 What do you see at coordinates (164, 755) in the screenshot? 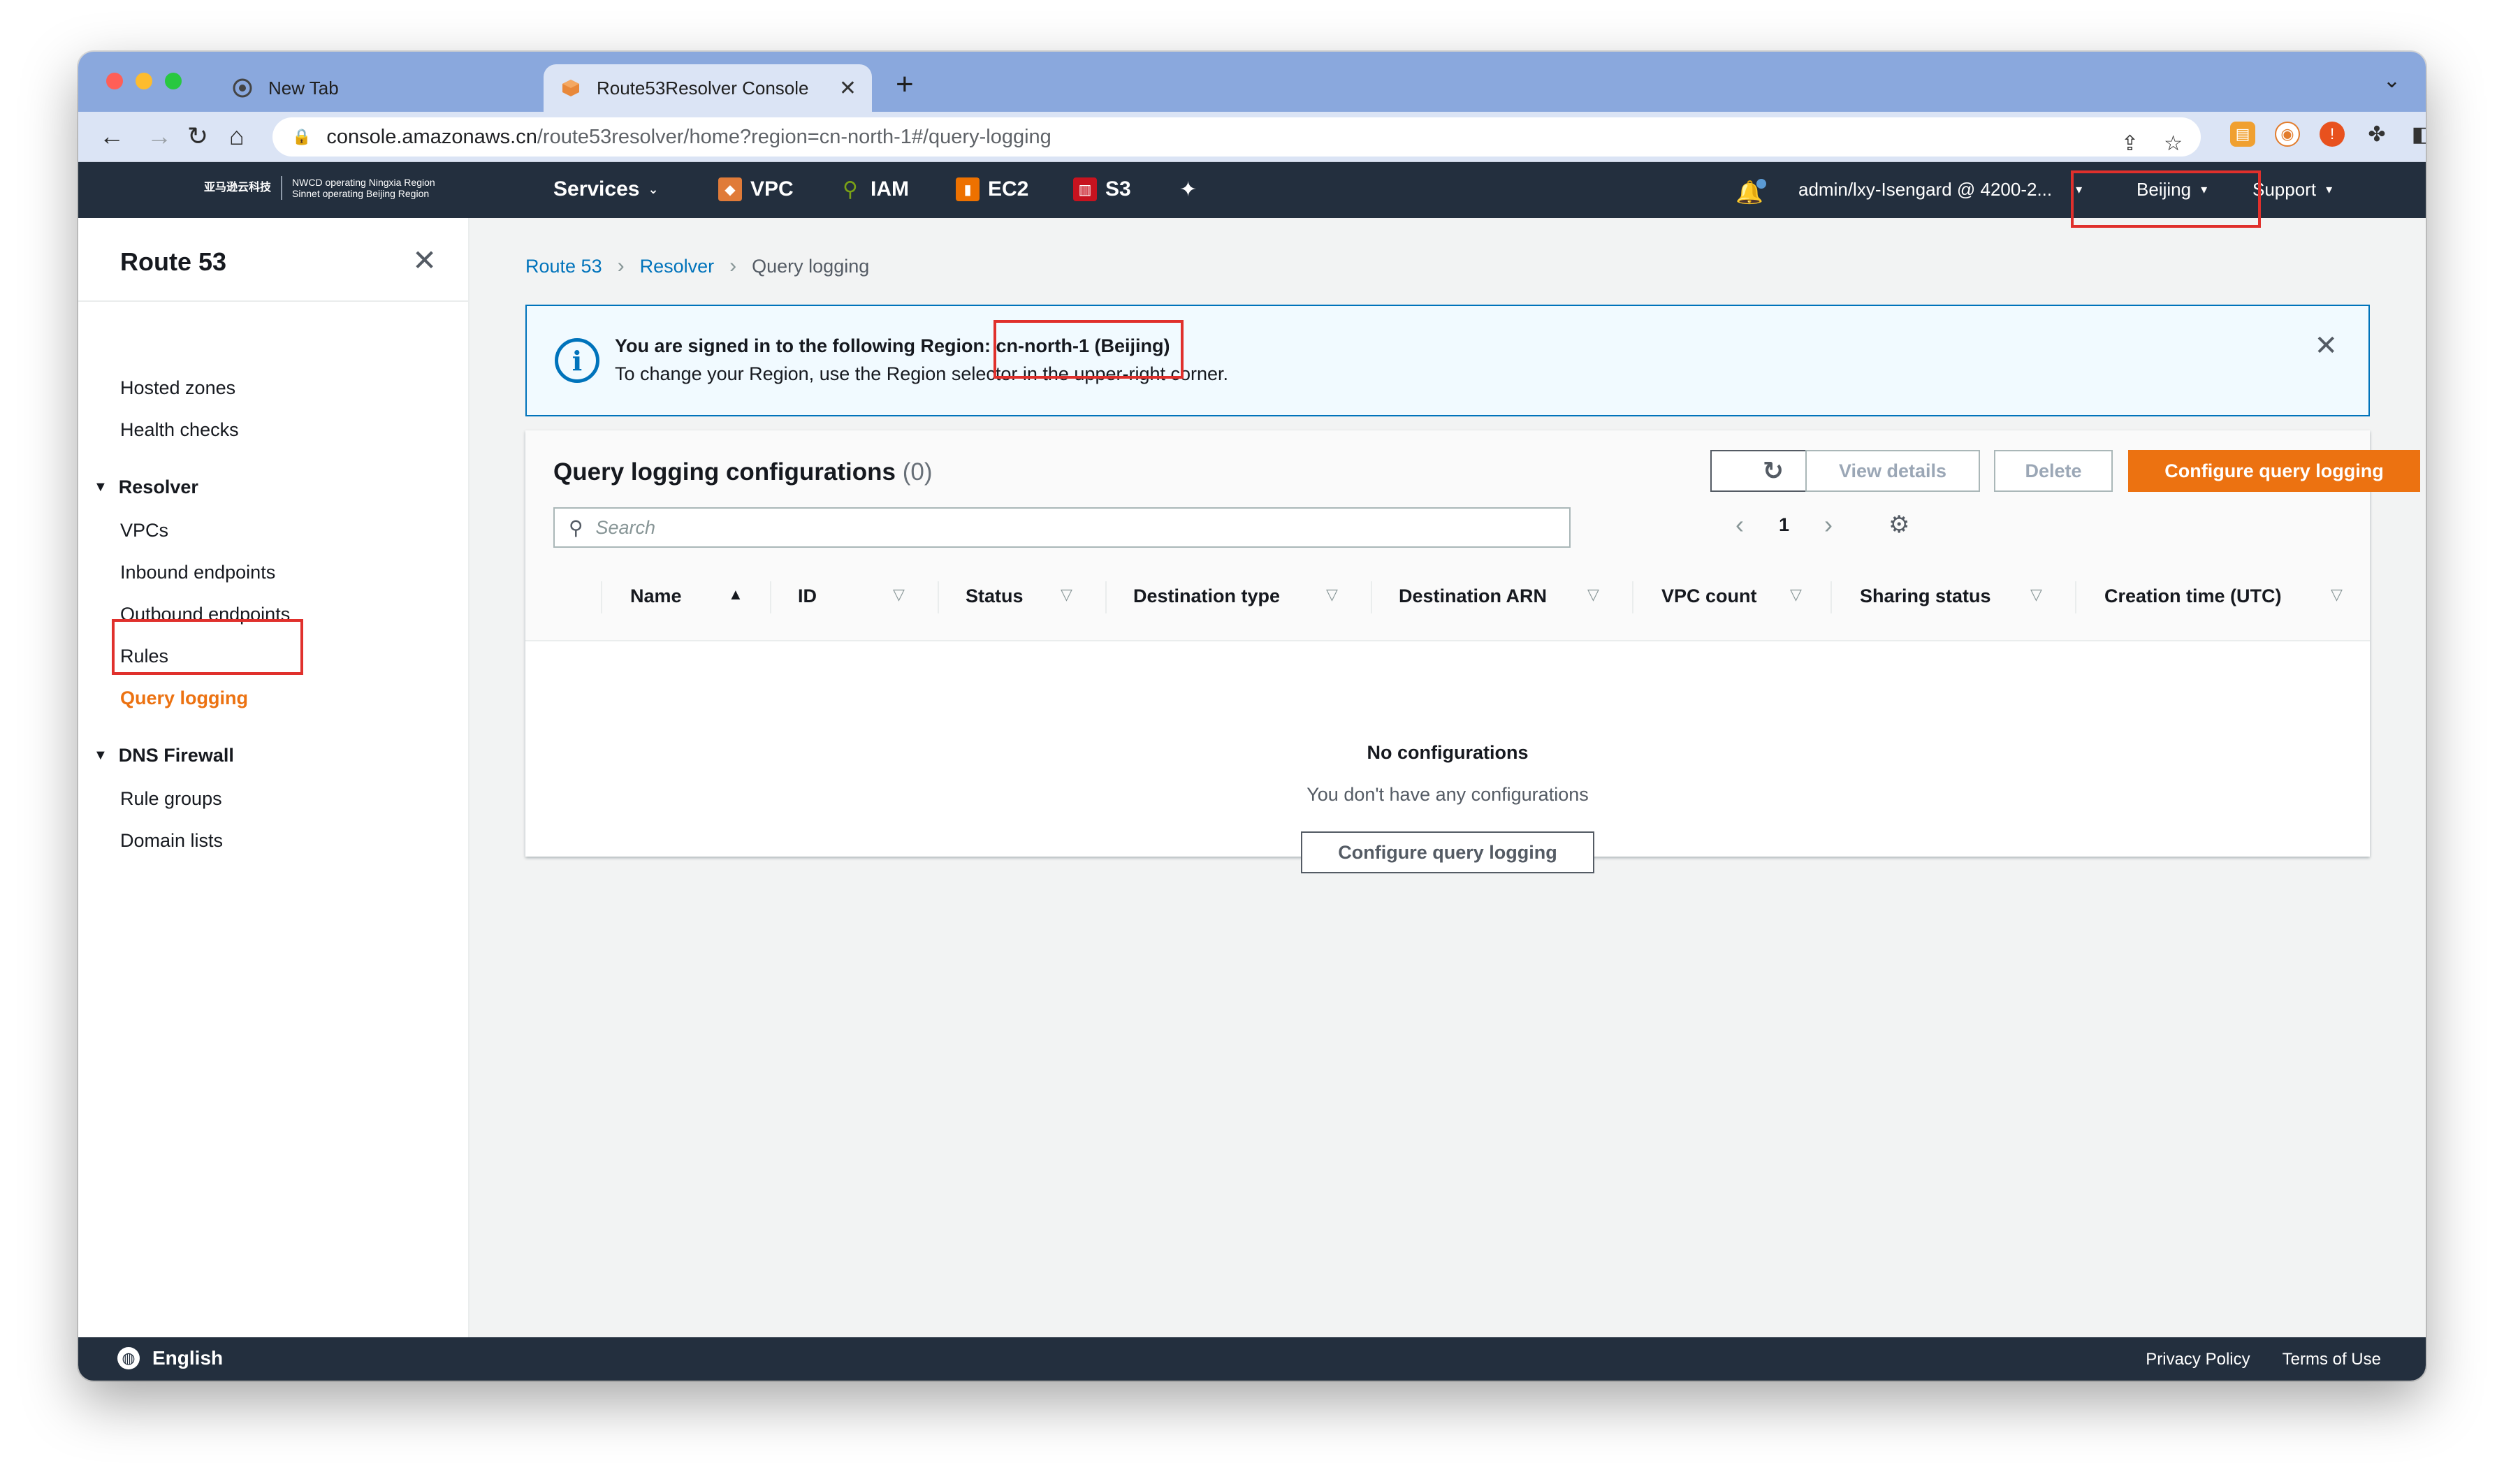
I see `sidebar-section-dns-firewall: ▼ DNS Firewall` at bounding box center [164, 755].